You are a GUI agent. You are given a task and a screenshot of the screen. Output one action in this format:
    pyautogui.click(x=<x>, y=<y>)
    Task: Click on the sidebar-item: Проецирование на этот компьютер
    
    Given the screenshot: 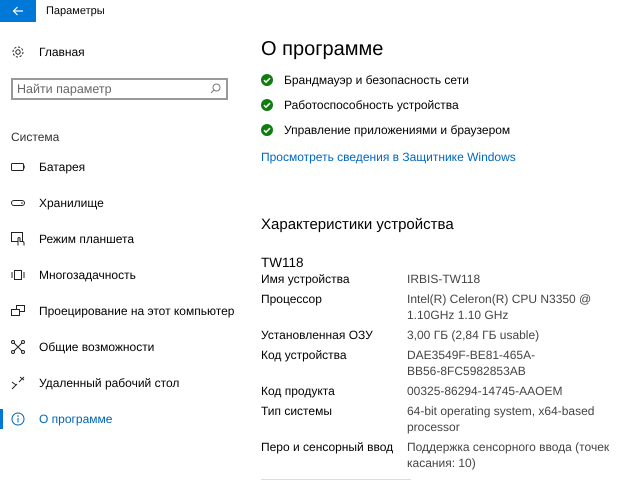 What is the action you would take?
    pyautogui.click(x=120, y=311)
    